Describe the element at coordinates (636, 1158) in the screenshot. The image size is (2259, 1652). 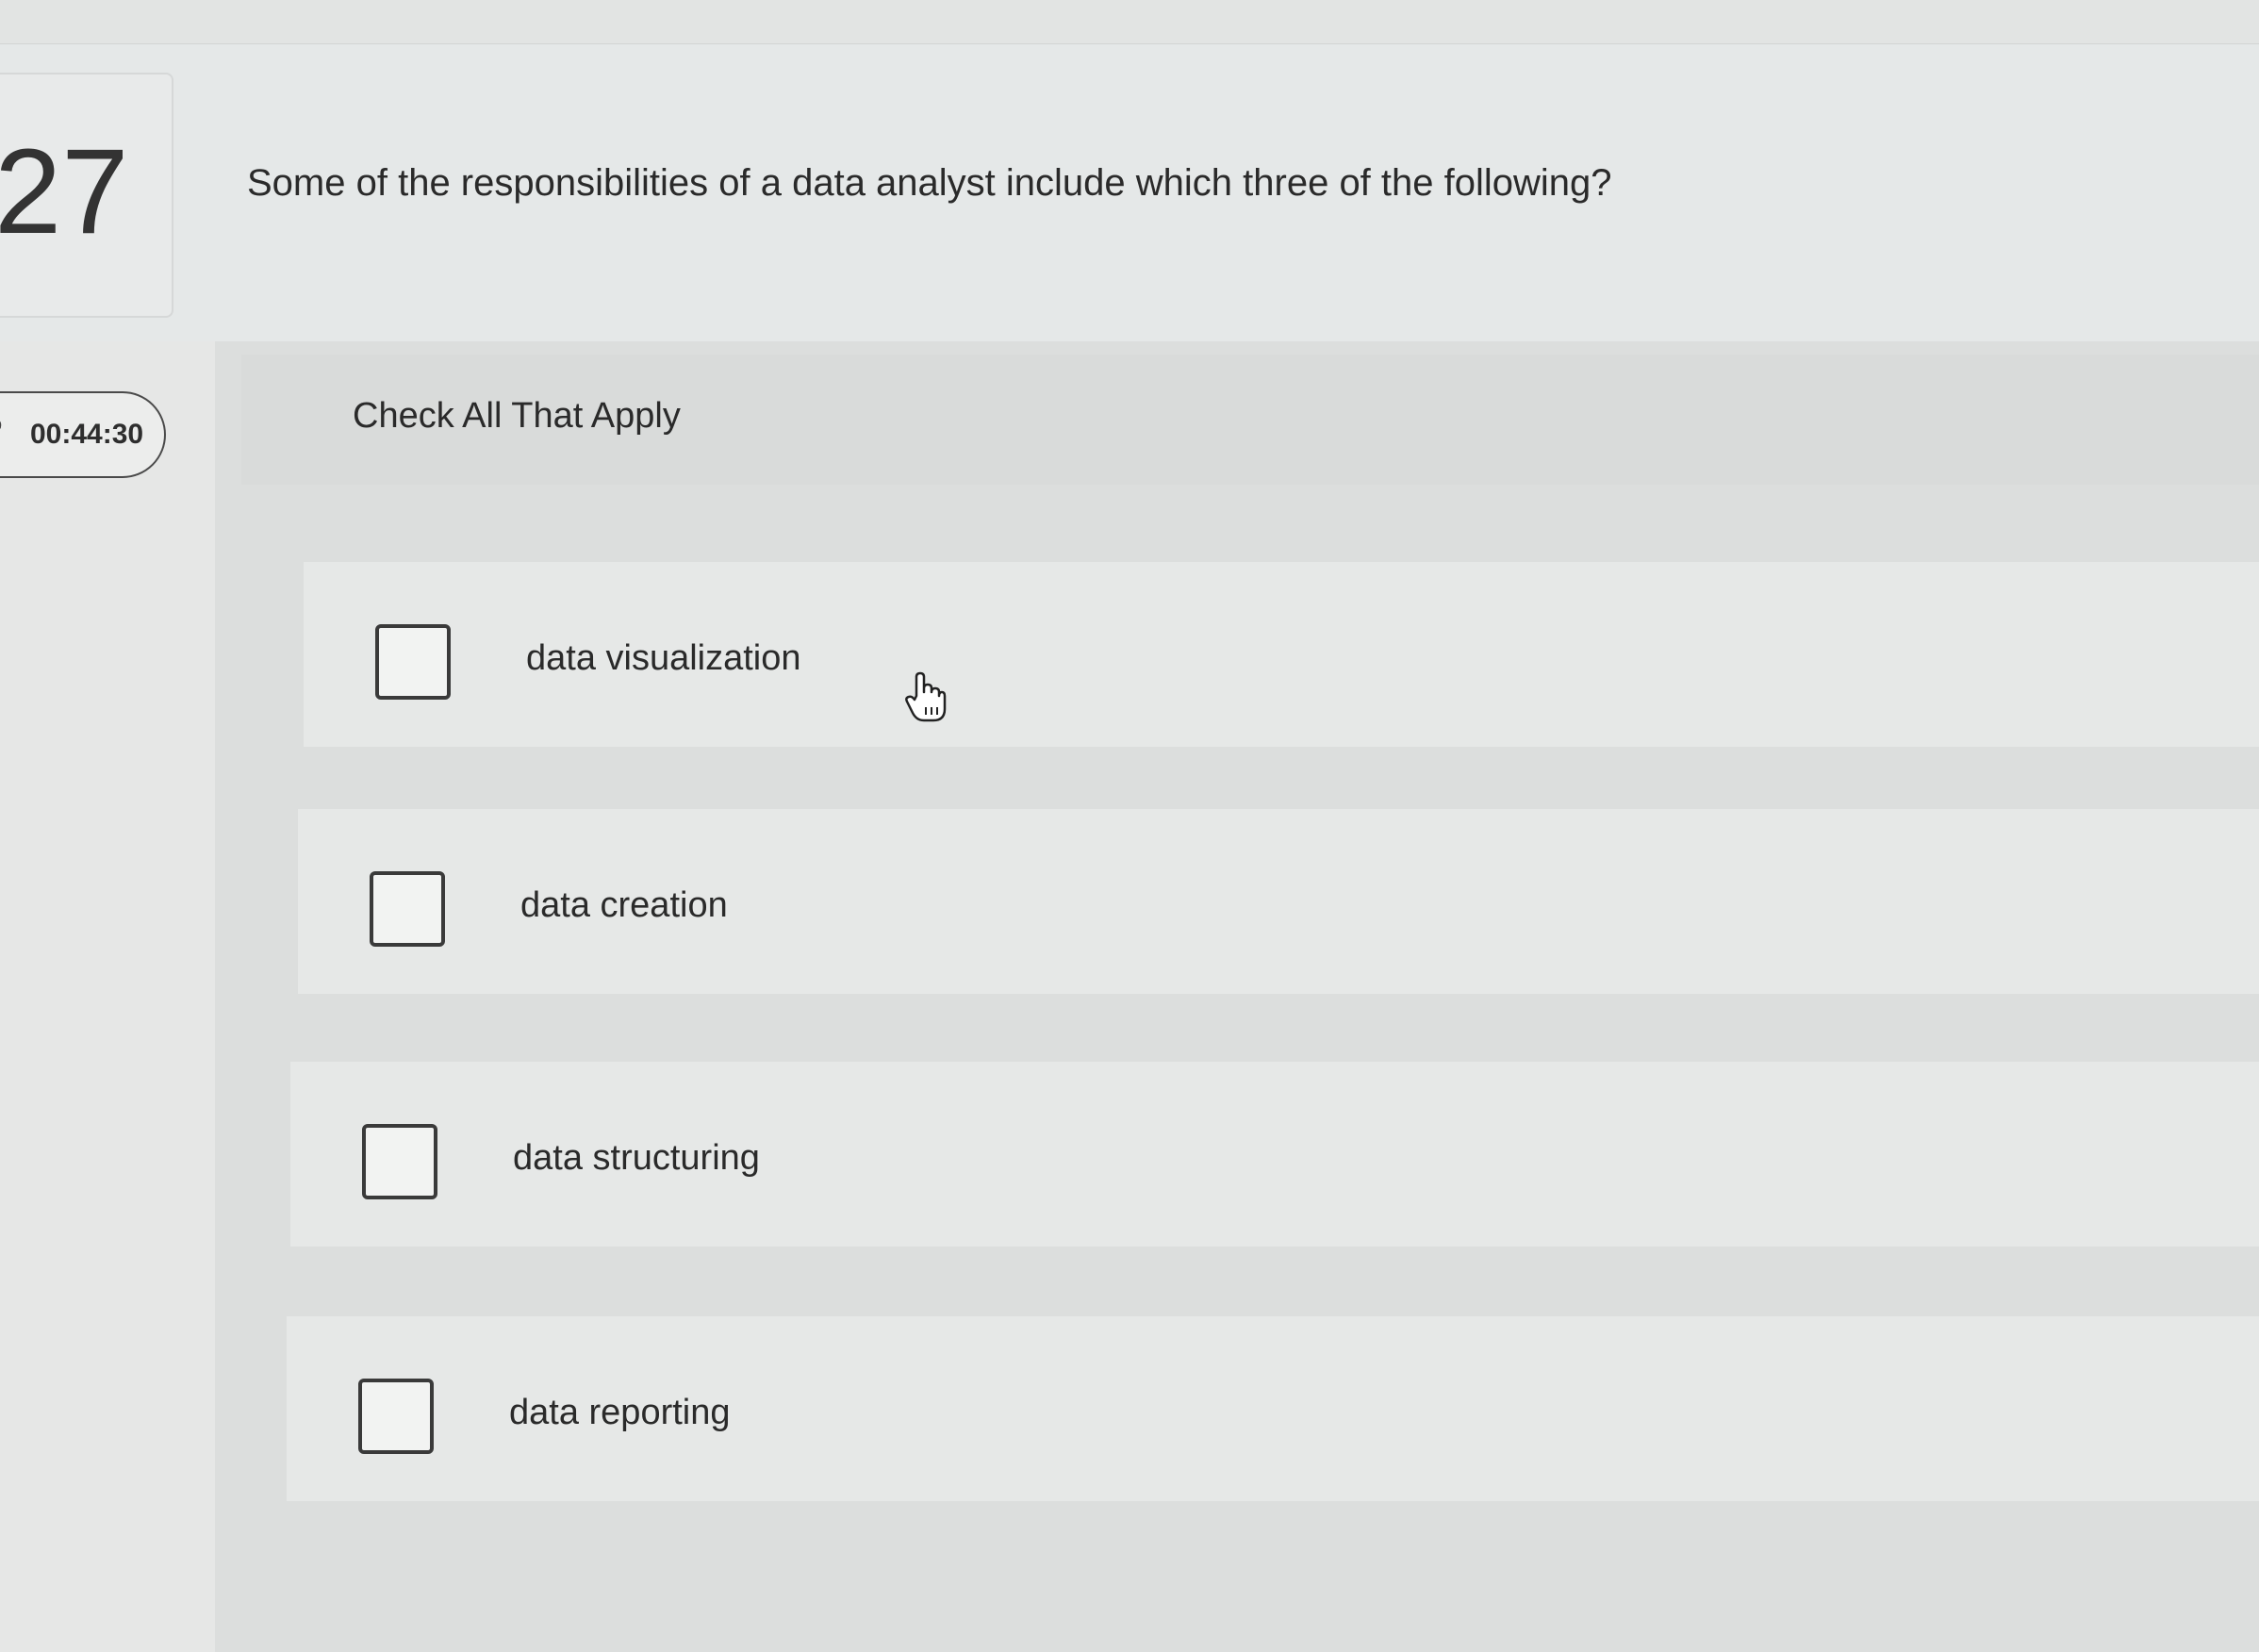
I see `option-label: data structuring` at that location.